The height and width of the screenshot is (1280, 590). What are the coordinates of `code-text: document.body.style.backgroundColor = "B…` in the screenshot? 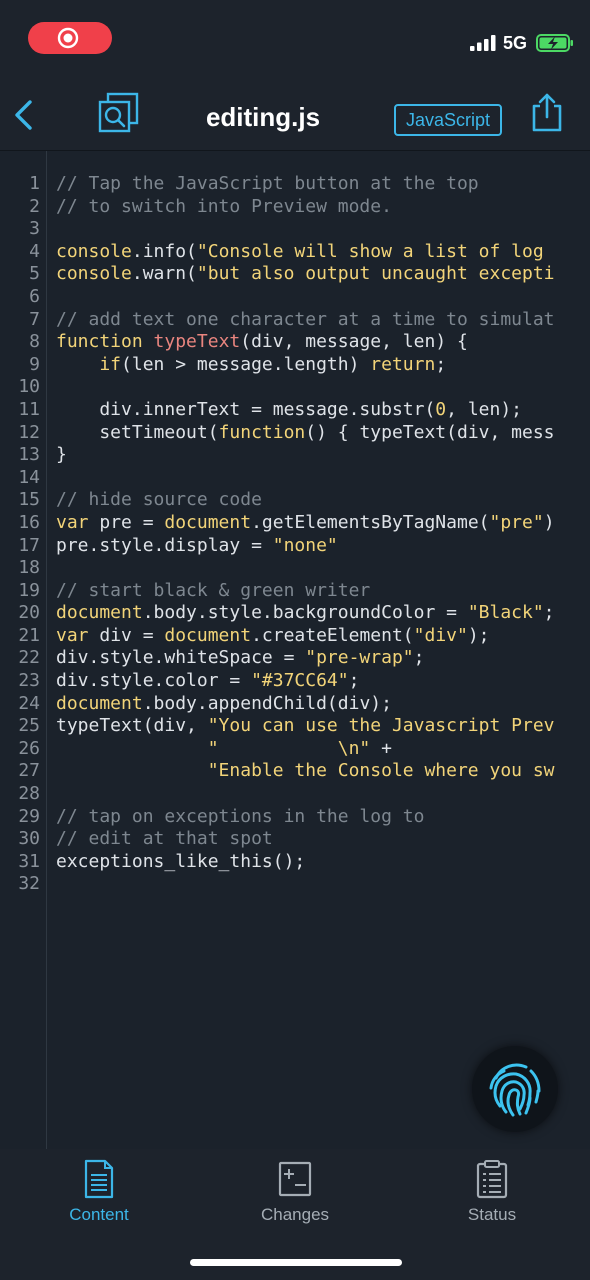 It's located at (305, 613).